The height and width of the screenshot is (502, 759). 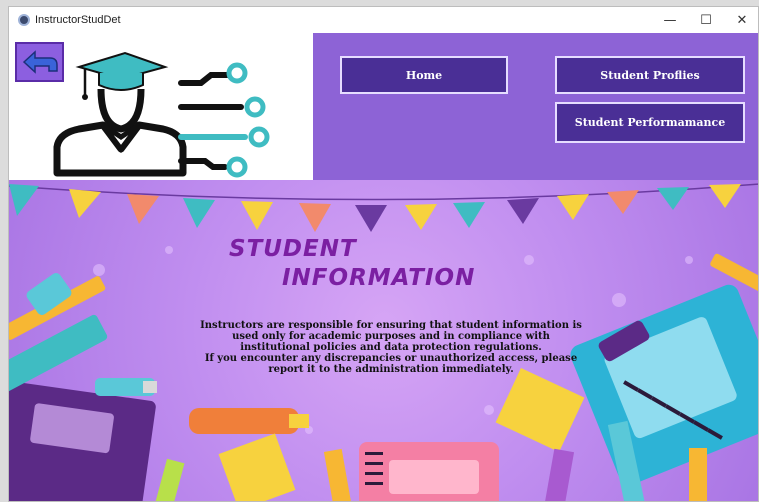 What do you see at coordinates (293, 249) in the screenshot?
I see `heading-line-1: STUDENT` at bounding box center [293, 249].